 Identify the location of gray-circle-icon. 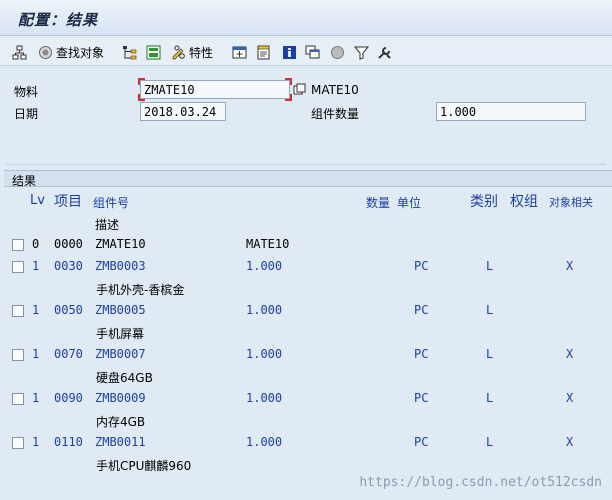
(337, 52).